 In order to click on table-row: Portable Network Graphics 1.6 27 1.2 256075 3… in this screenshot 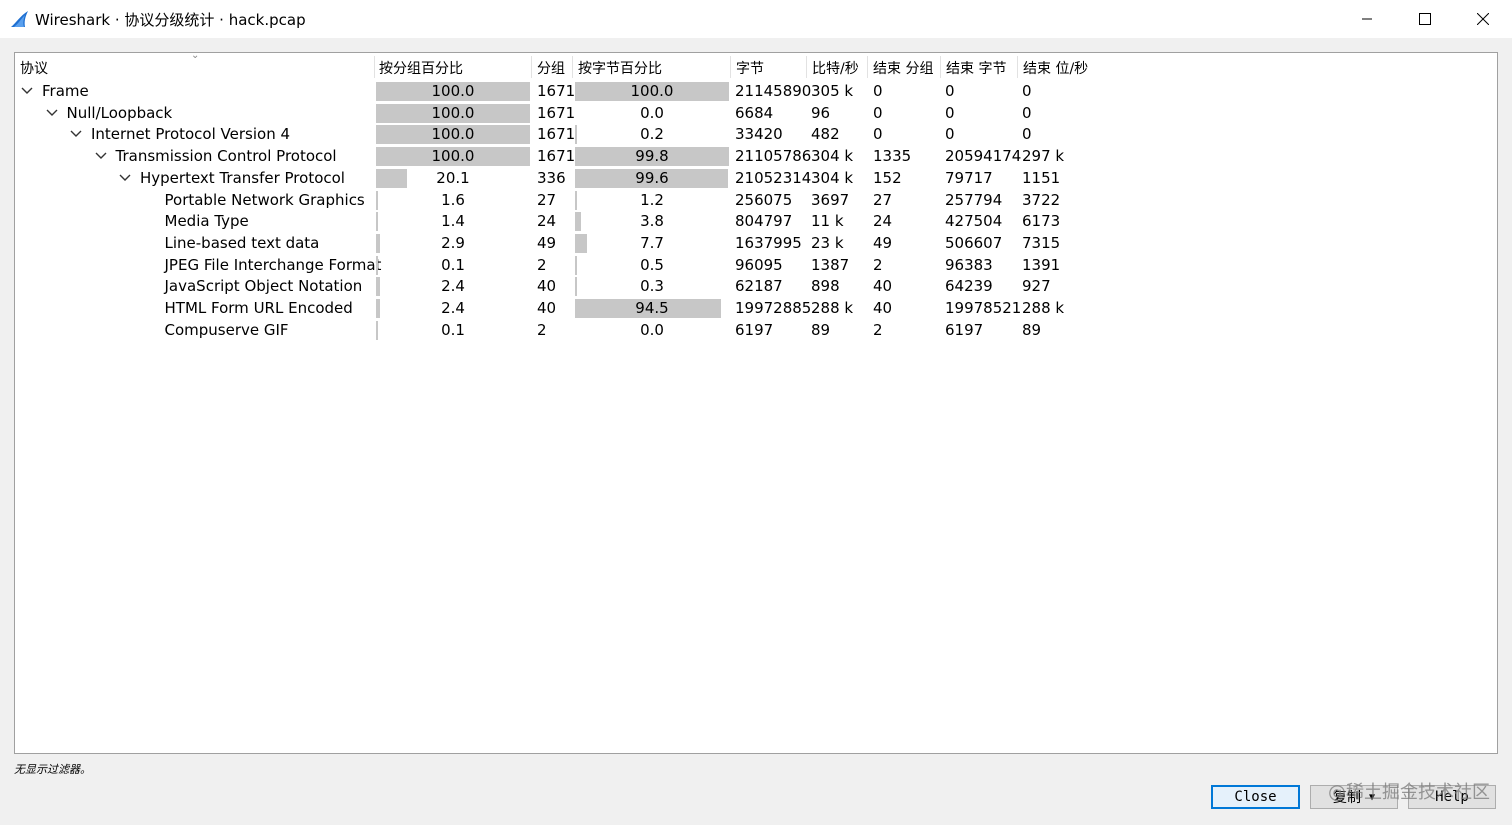, I will do `click(756, 200)`.